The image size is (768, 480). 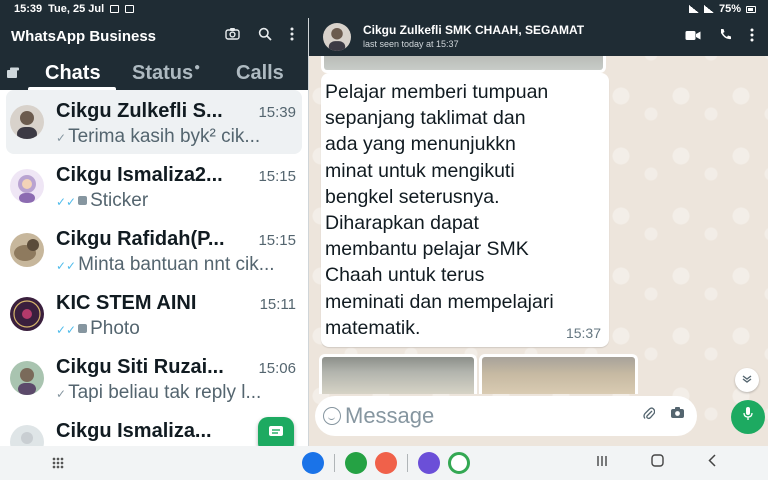 I want to click on whatsapp-business-app-icon, so click(x=356, y=463).